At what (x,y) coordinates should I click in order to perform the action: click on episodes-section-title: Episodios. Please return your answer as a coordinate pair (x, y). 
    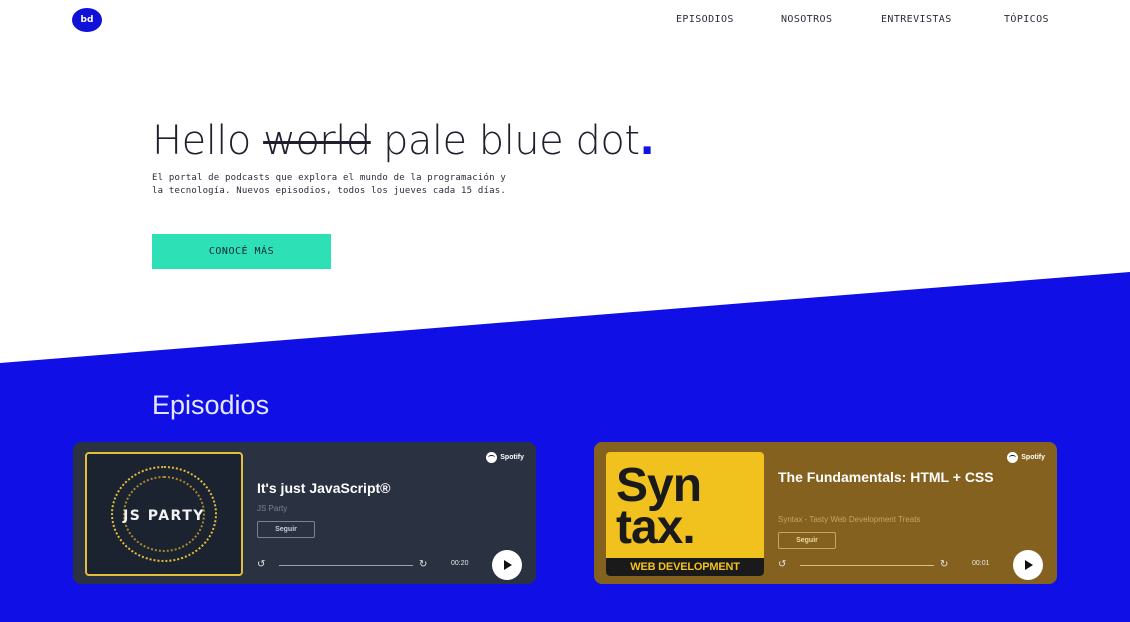
    Looking at the image, I should click on (211, 405).